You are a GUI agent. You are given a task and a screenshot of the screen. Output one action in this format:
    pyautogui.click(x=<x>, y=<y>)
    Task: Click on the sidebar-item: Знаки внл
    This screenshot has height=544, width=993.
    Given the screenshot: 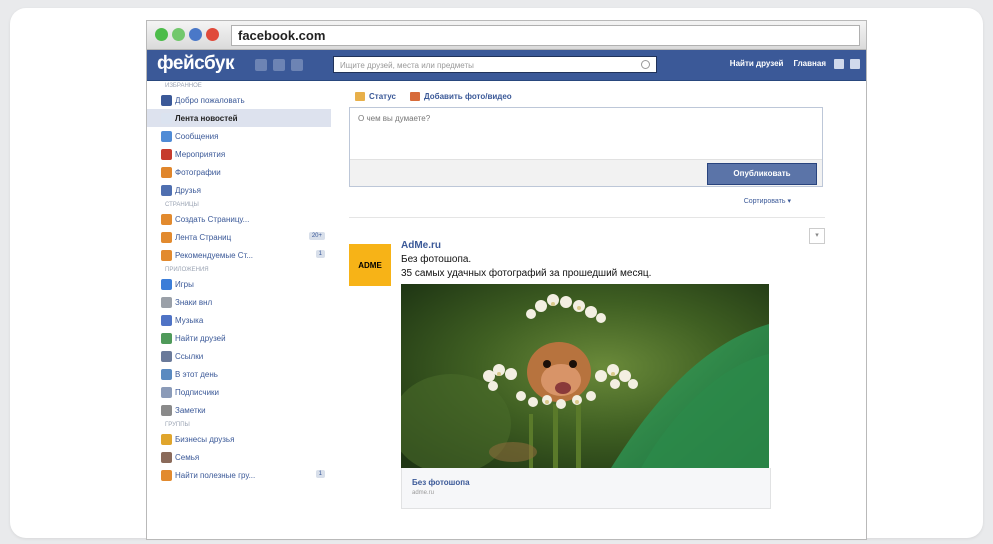 What is the action you would take?
    pyautogui.click(x=239, y=302)
    